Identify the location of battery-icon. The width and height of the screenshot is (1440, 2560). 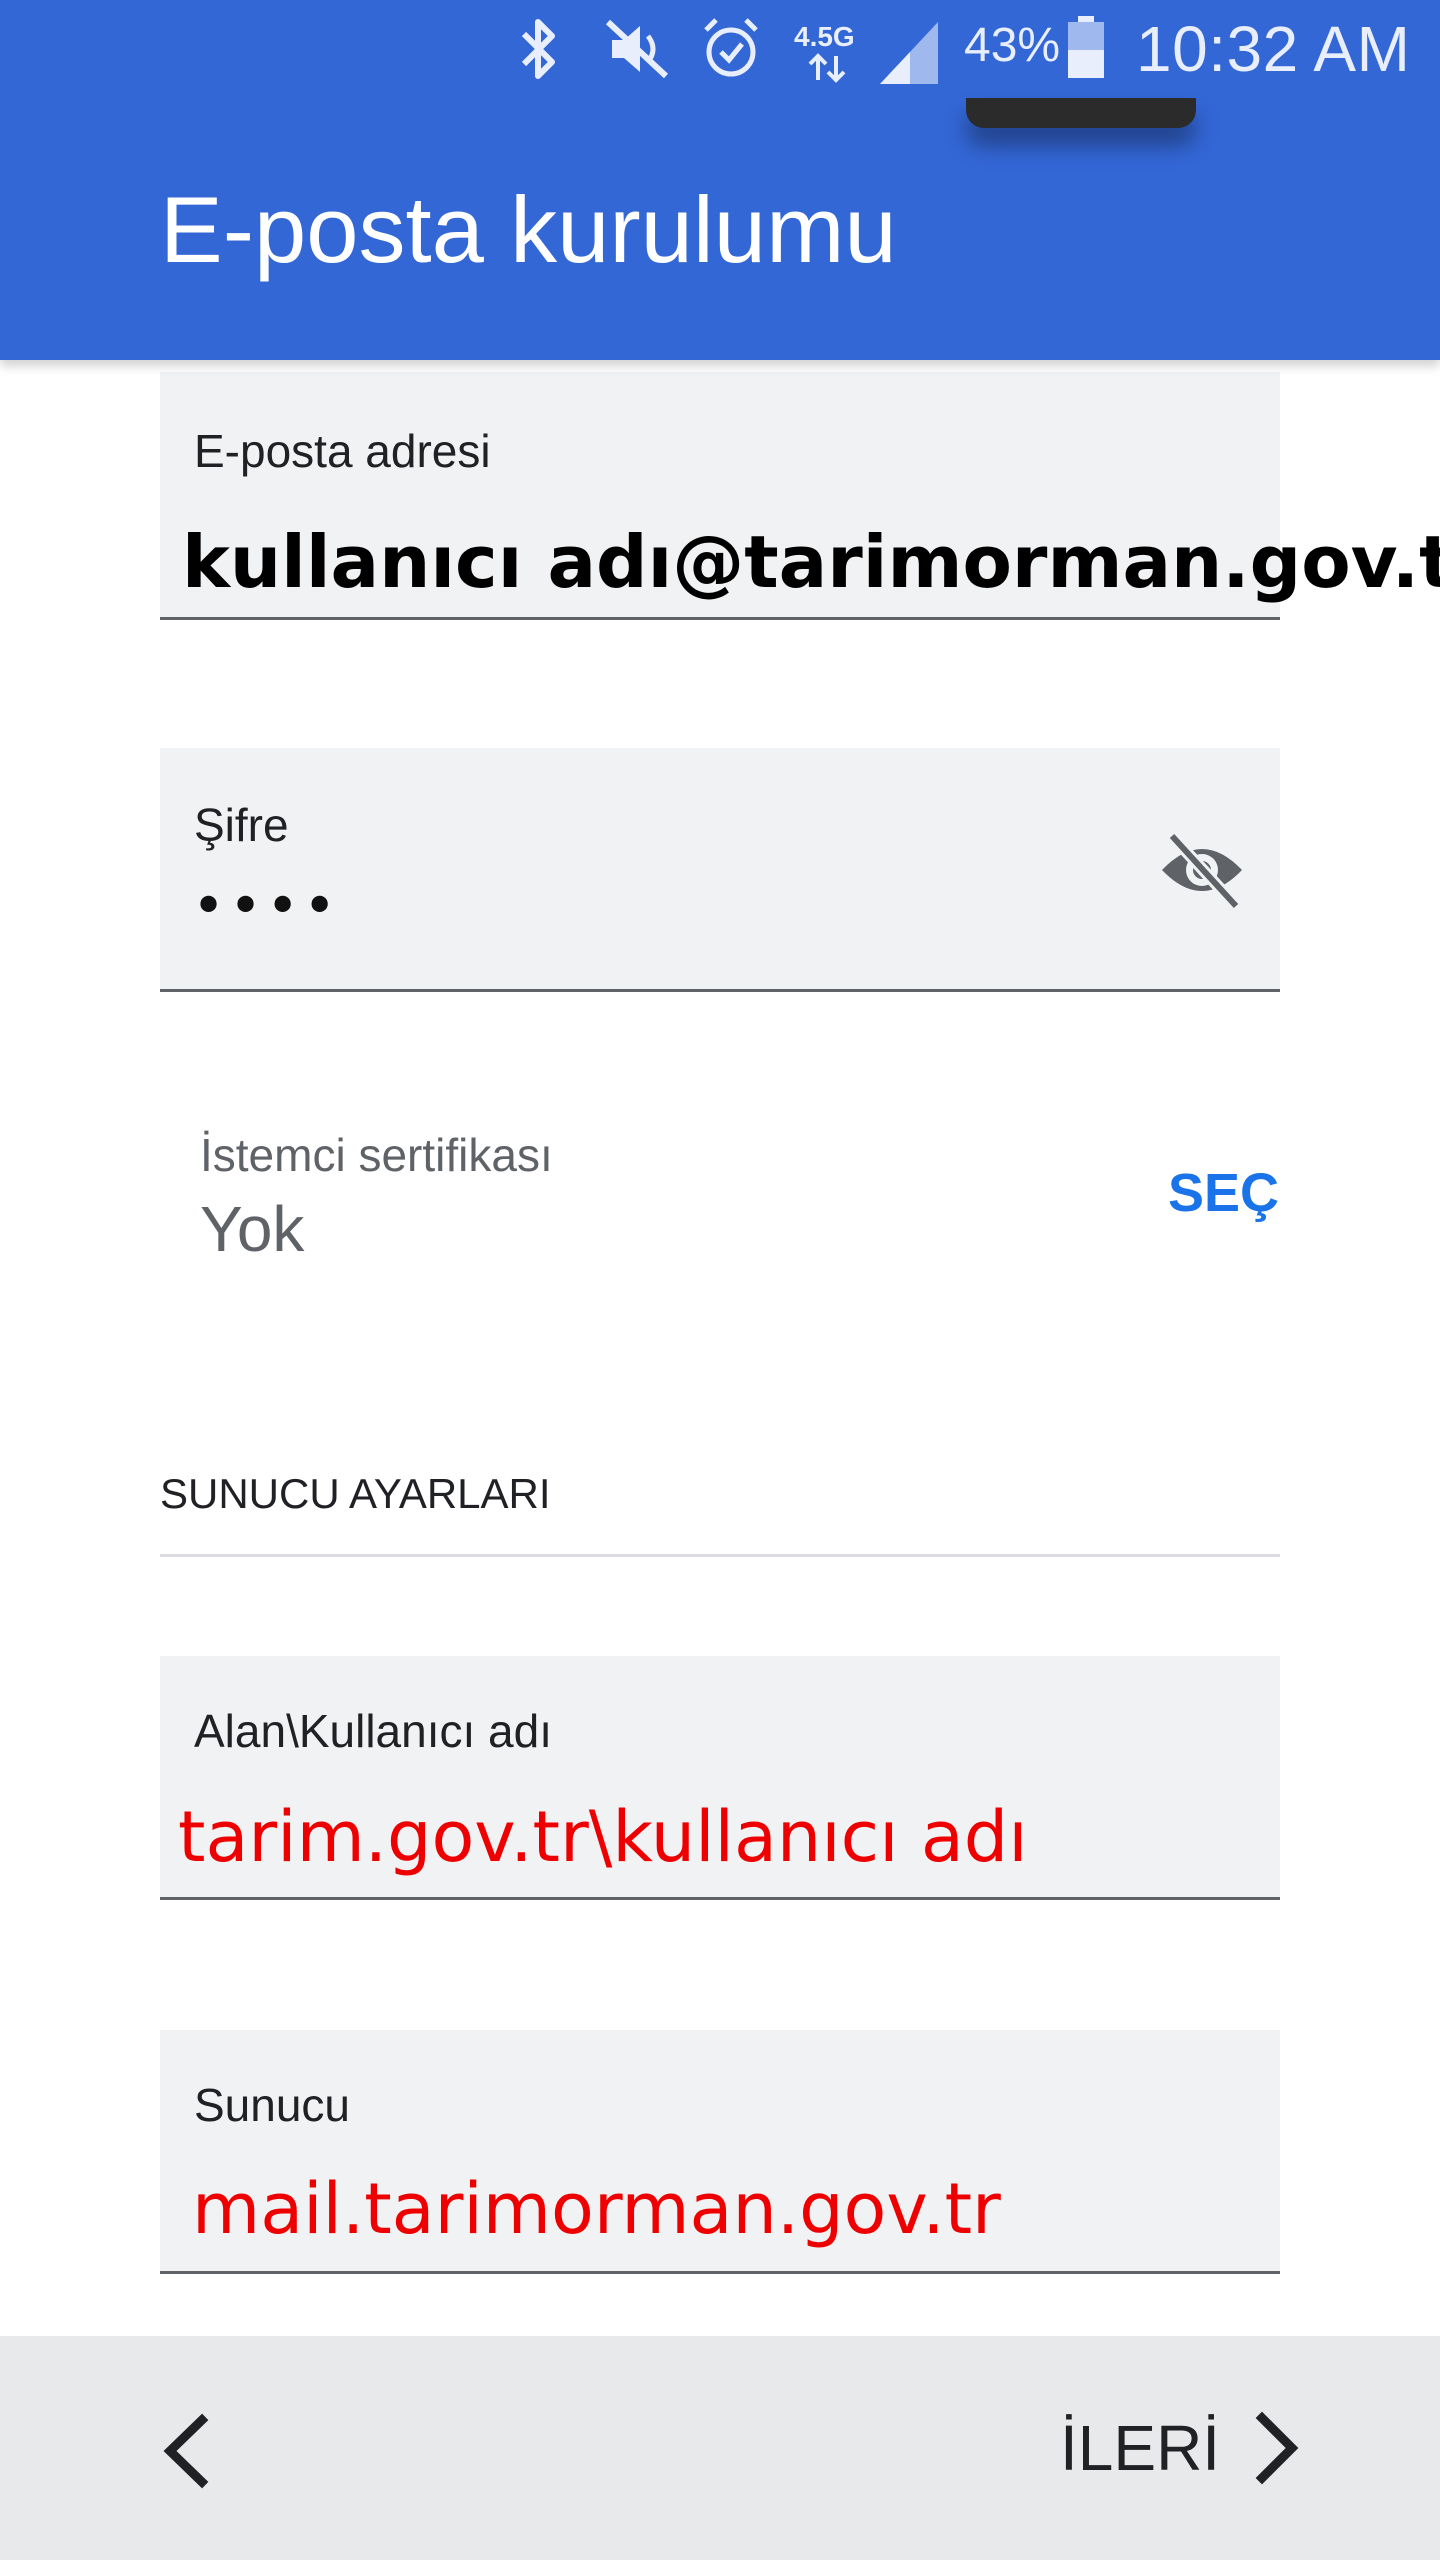
(1086, 47).